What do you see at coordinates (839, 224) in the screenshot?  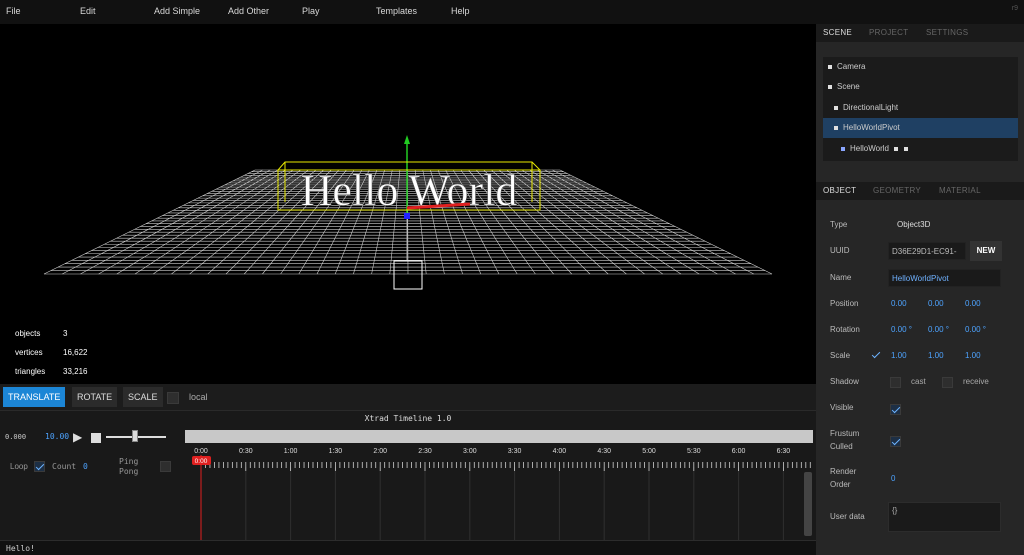 I see `type-label: Type` at bounding box center [839, 224].